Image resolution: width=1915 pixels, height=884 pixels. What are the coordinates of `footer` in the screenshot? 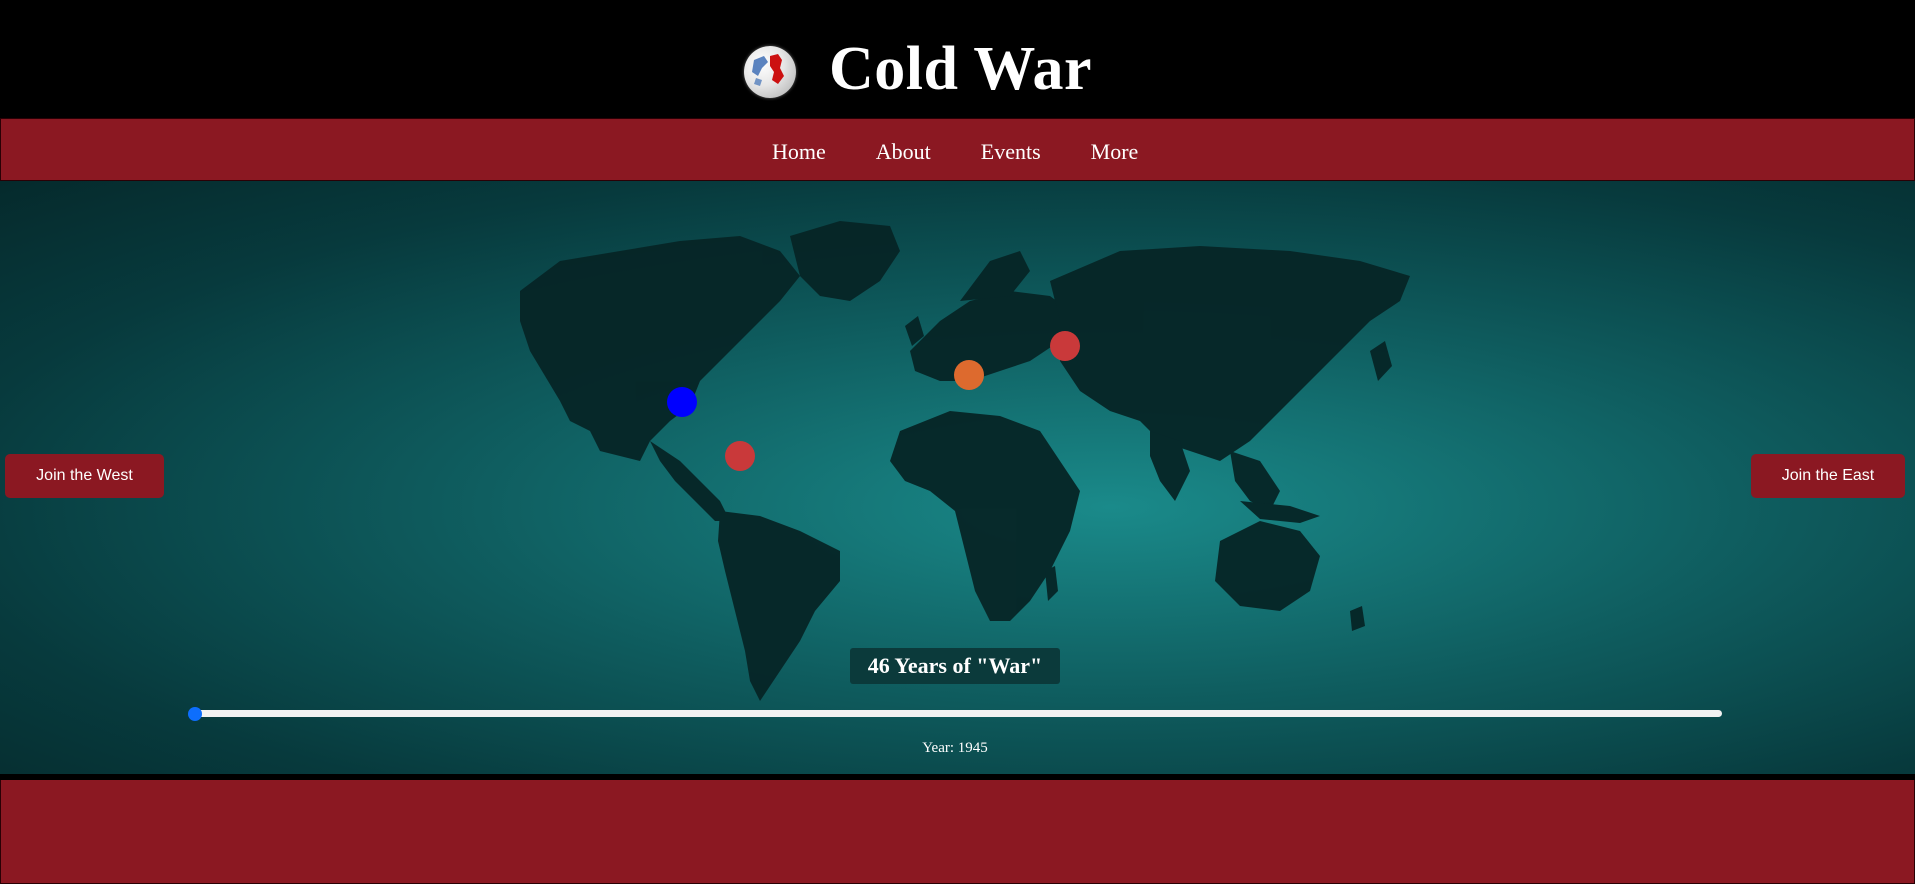 It's located at (957, 832).